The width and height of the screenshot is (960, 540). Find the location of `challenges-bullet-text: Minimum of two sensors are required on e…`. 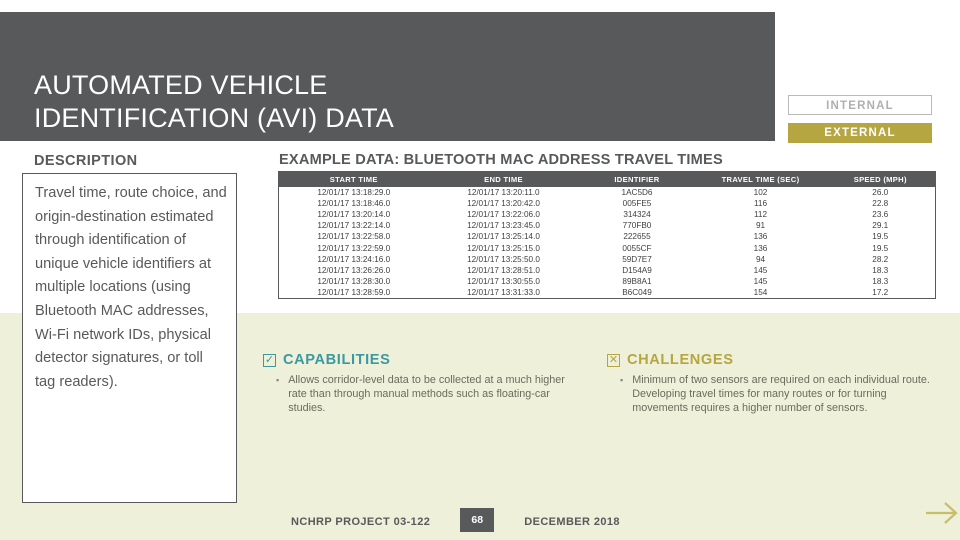

challenges-bullet-text: Minimum of two sensors are required on e… is located at coordinates (781, 394).